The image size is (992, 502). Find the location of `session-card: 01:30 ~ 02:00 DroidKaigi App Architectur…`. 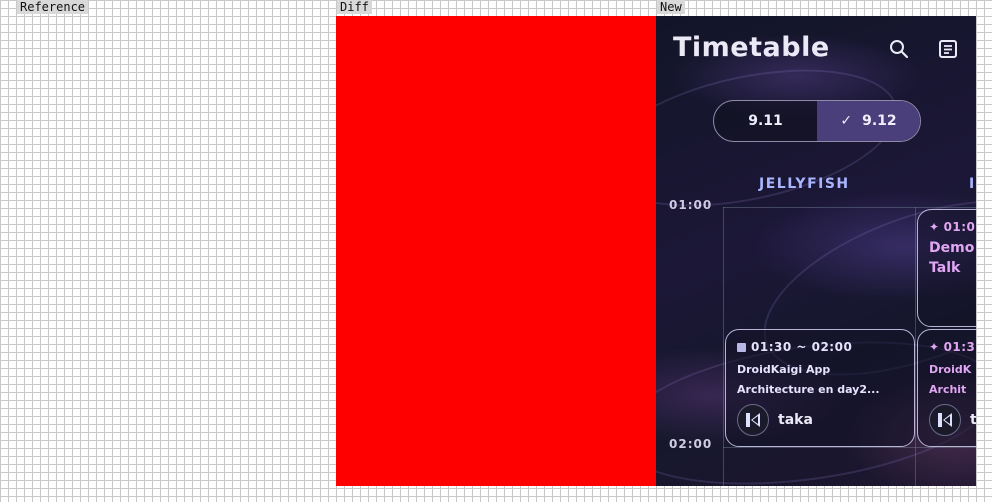

session-card: 01:30 ~ 02:00 DroidKaigi App Architectur… is located at coordinates (820, 388).